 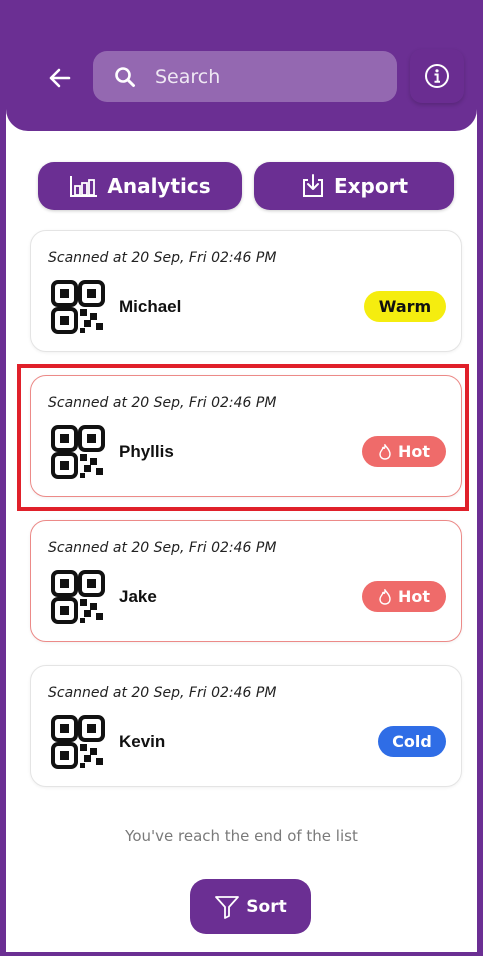 What do you see at coordinates (227, 907) in the screenshot?
I see `filter-icon` at bounding box center [227, 907].